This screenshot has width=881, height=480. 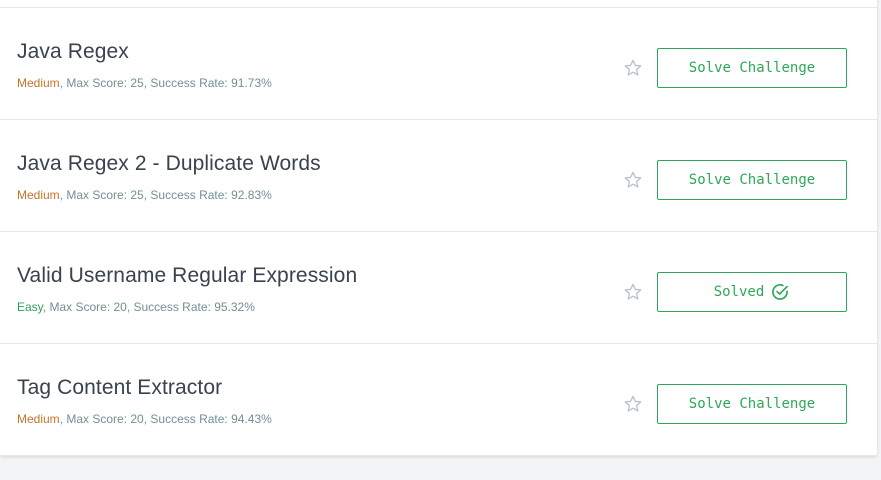 What do you see at coordinates (165, 195) in the screenshot?
I see `score-info: , Max Score: 25, Success Rate: 92.83%` at bounding box center [165, 195].